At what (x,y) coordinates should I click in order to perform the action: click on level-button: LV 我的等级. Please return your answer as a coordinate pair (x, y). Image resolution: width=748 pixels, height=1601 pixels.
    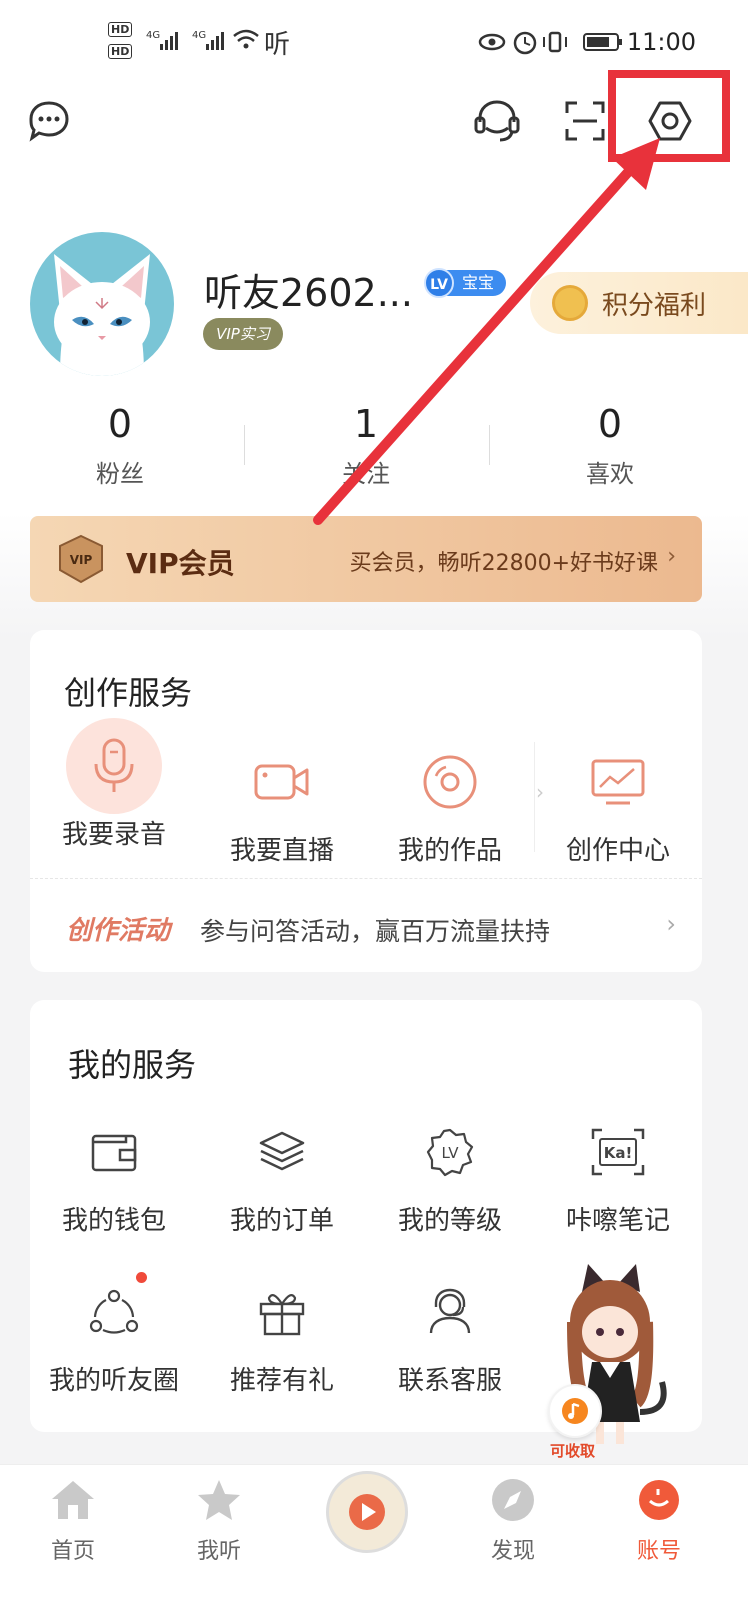
    Looking at the image, I should click on (450, 1178).